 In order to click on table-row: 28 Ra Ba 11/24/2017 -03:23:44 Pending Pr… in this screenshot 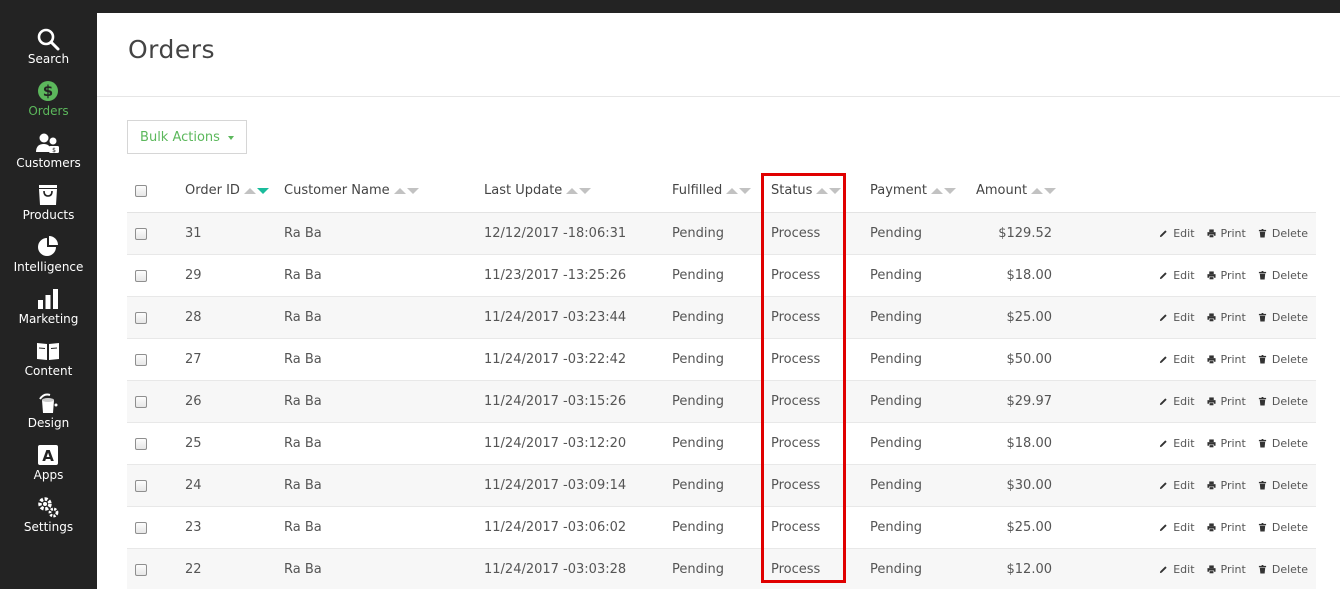, I will do `click(721, 318)`.